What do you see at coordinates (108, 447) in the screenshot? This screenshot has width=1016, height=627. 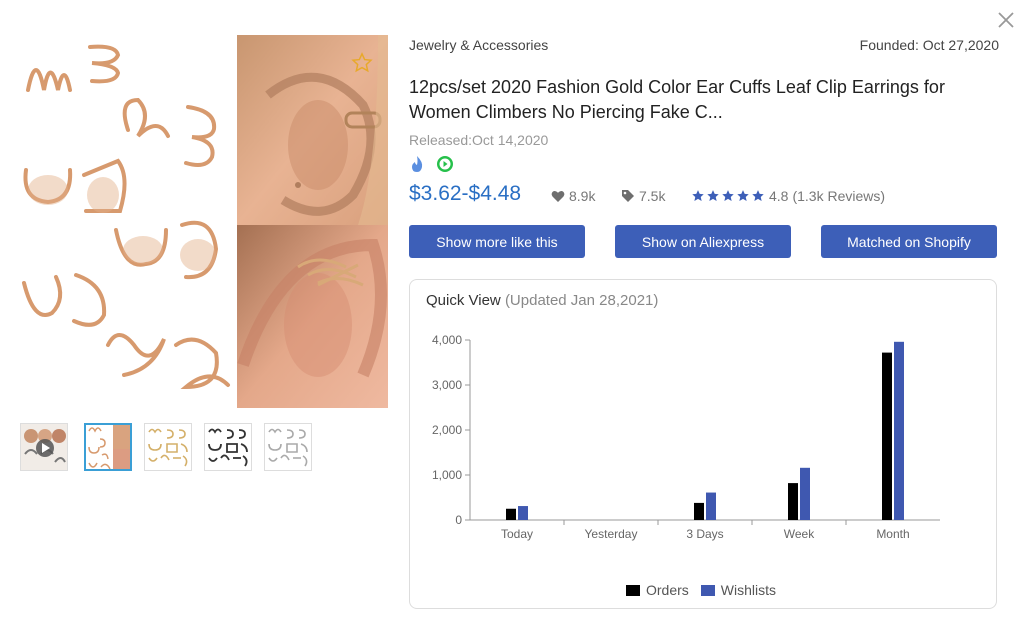 I see `thumbnail-active` at bounding box center [108, 447].